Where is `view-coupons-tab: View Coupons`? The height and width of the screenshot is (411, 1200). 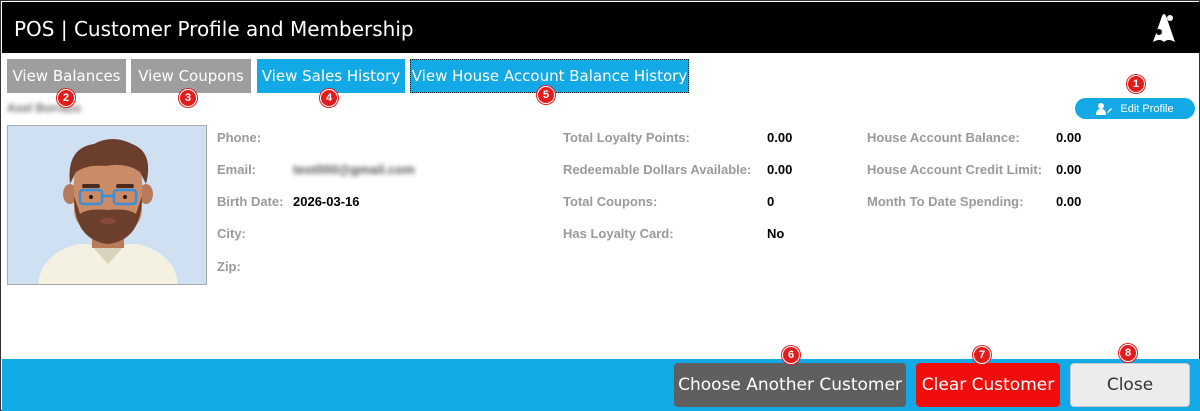
view-coupons-tab: View Coupons is located at coordinates (191, 76).